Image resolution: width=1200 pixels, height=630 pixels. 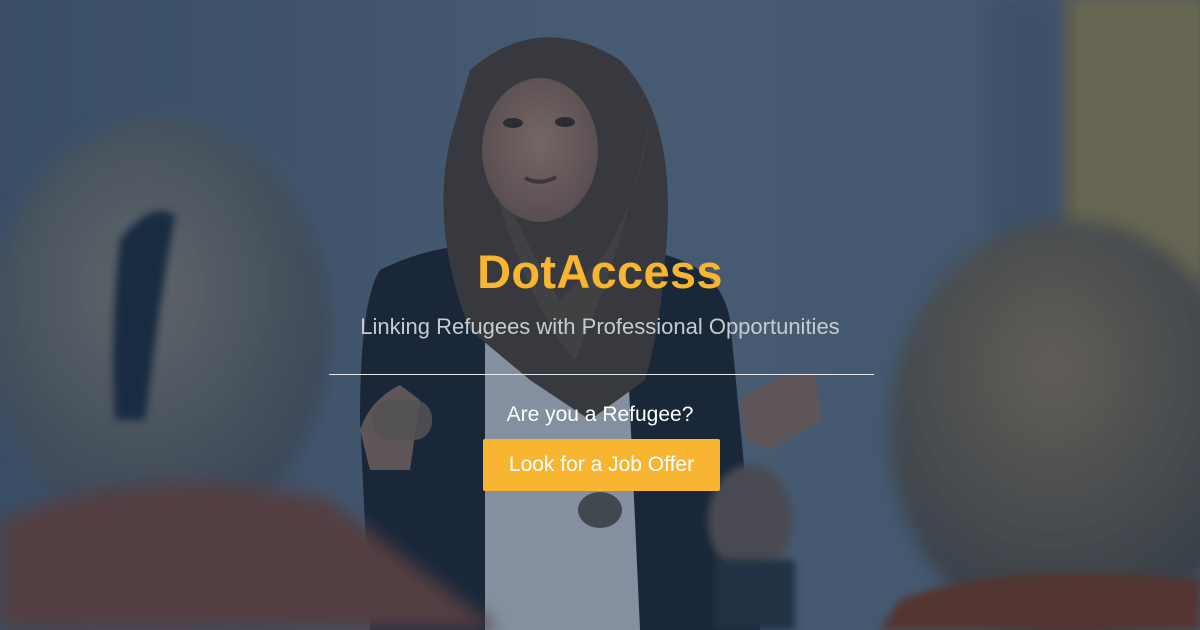 What do you see at coordinates (600, 414) in the screenshot?
I see `refugee-question: Are you a Refugee?` at bounding box center [600, 414].